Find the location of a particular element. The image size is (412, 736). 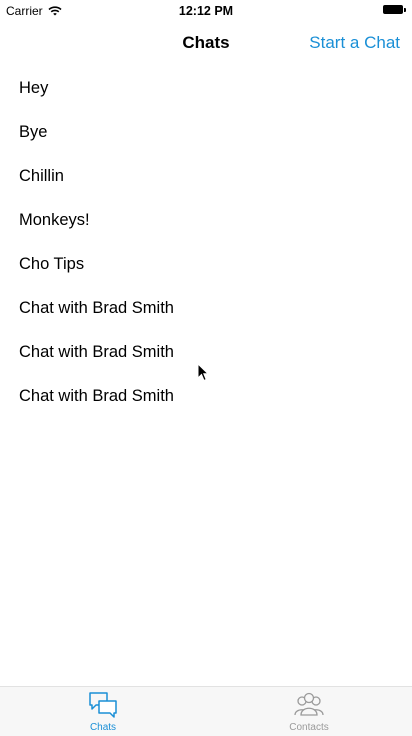

chat-list-item: Hey is located at coordinates (206, 88).